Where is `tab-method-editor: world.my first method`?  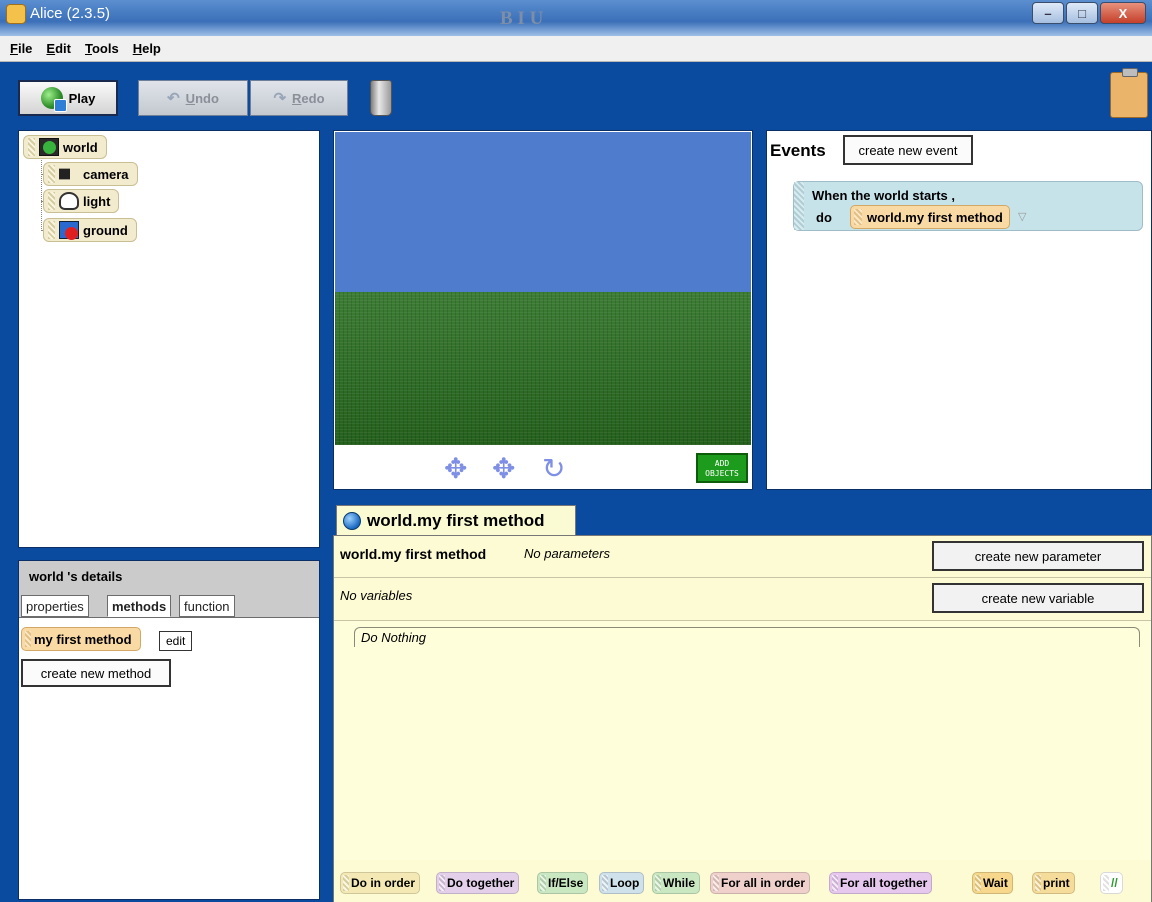 tab-method-editor: world.my first method is located at coordinates (456, 520).